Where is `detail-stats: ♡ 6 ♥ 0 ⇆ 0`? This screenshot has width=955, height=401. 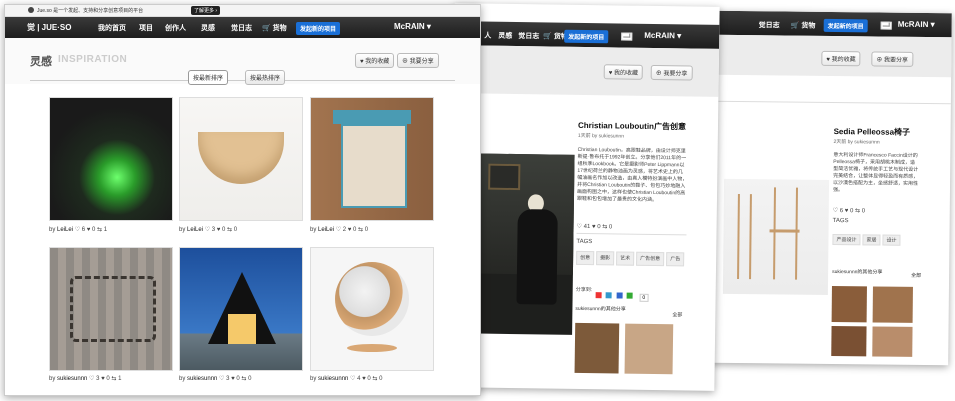 detail-stats: ♡ 6 ♥ 0 ⇆ 0 is located at coordinates (849, 211).